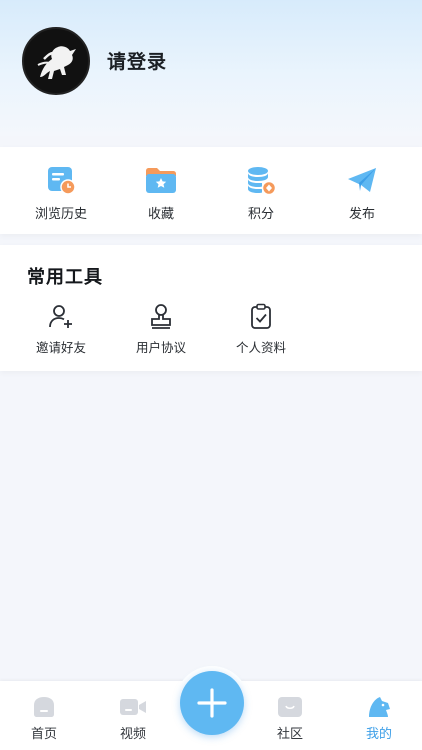  Describe the element at coordinates (133, 718) in the screenshot. I see `tab-video: 视频` at that location.